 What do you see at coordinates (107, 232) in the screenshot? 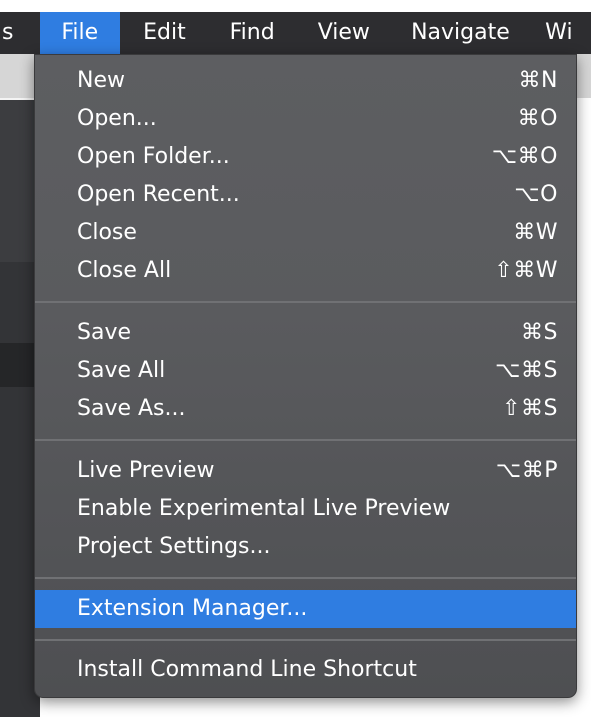
I see `menu-item-label: Close` at bounding box center [107, 232].